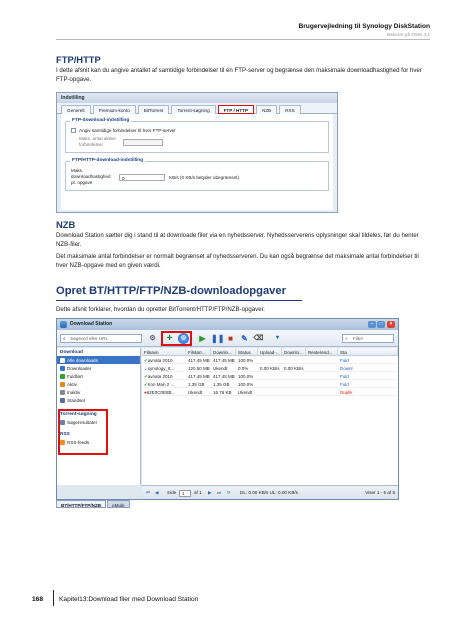 The height and width of the screenshot is (640, 452). Describe the element at coordinates (142, 177) in the screenshot. I see `max-speed-input: 0` at that location.